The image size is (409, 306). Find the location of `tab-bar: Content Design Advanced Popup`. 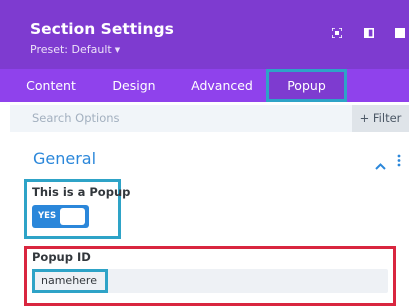

tab-bar: Content Design Advanced Popup is located at coordinates (204, 85).